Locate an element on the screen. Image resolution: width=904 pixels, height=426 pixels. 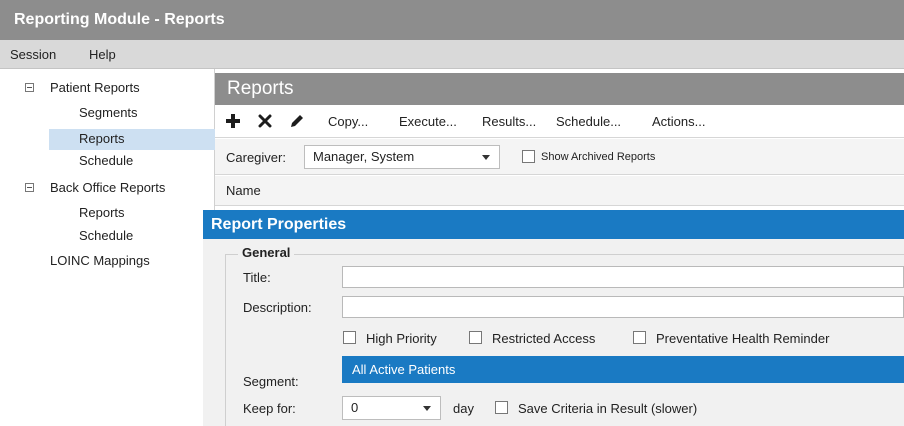
tree-selection-highlight is located at coordinates (132, 139).